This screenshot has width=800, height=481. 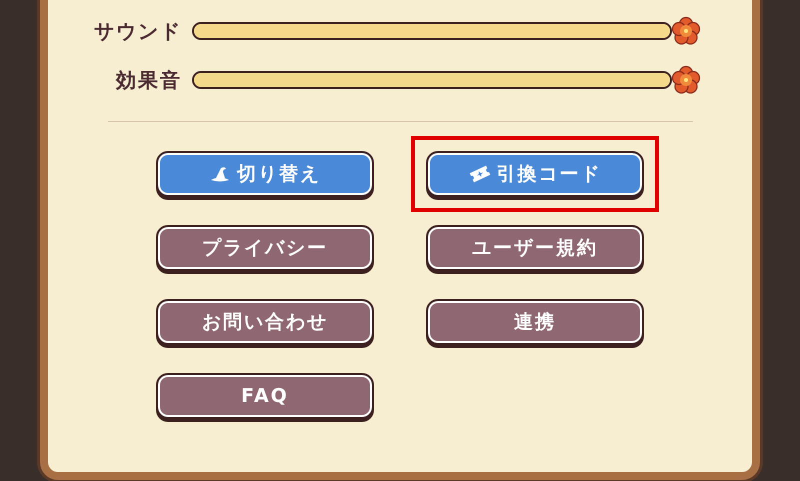 I want to click on menu-button: 連携, so click(x=535, y=322).